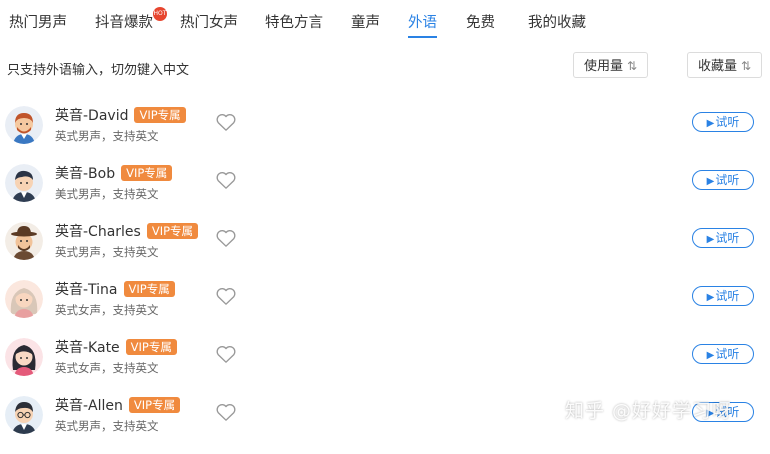 This screenshot has width=770, height=454. Describe the element at coordinates (725, 65) in the screenshot. I see `sort-by-favorites-button: 收藏量 ⇅` at that location.